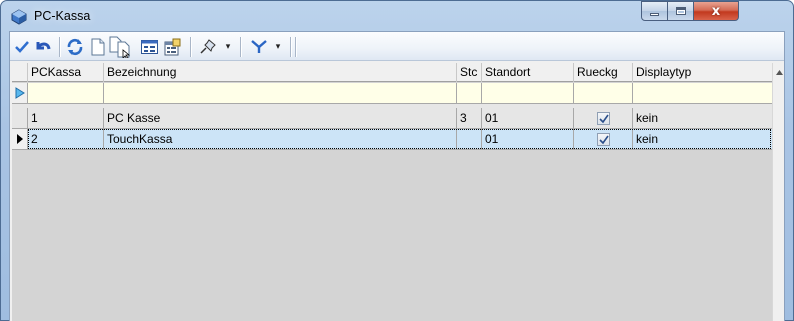  What do you see at coordinates (20, 72) in the screenshot?
I see `row-header-corner` at bounding box center [20, 72].